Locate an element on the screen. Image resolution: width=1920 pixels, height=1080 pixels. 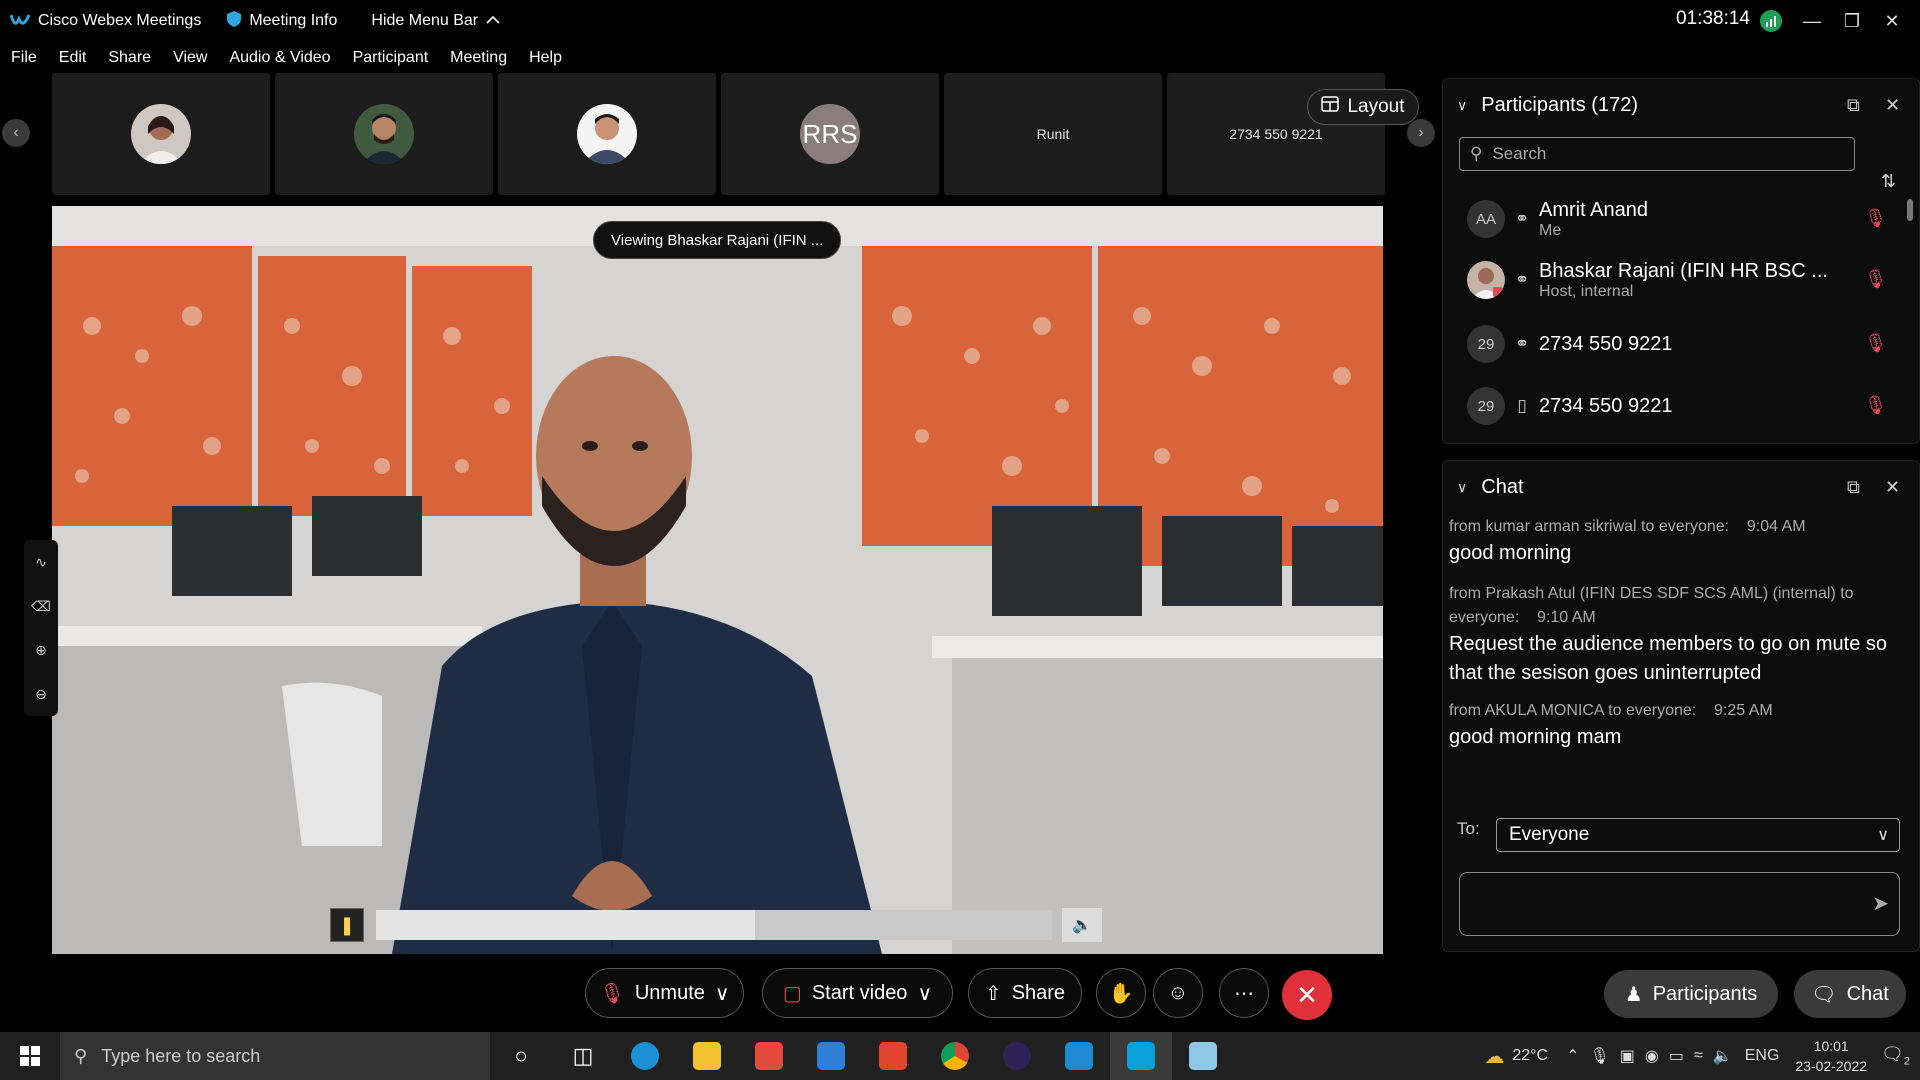
more-options-button: ⋯ is located at coordinates (1244, 993).